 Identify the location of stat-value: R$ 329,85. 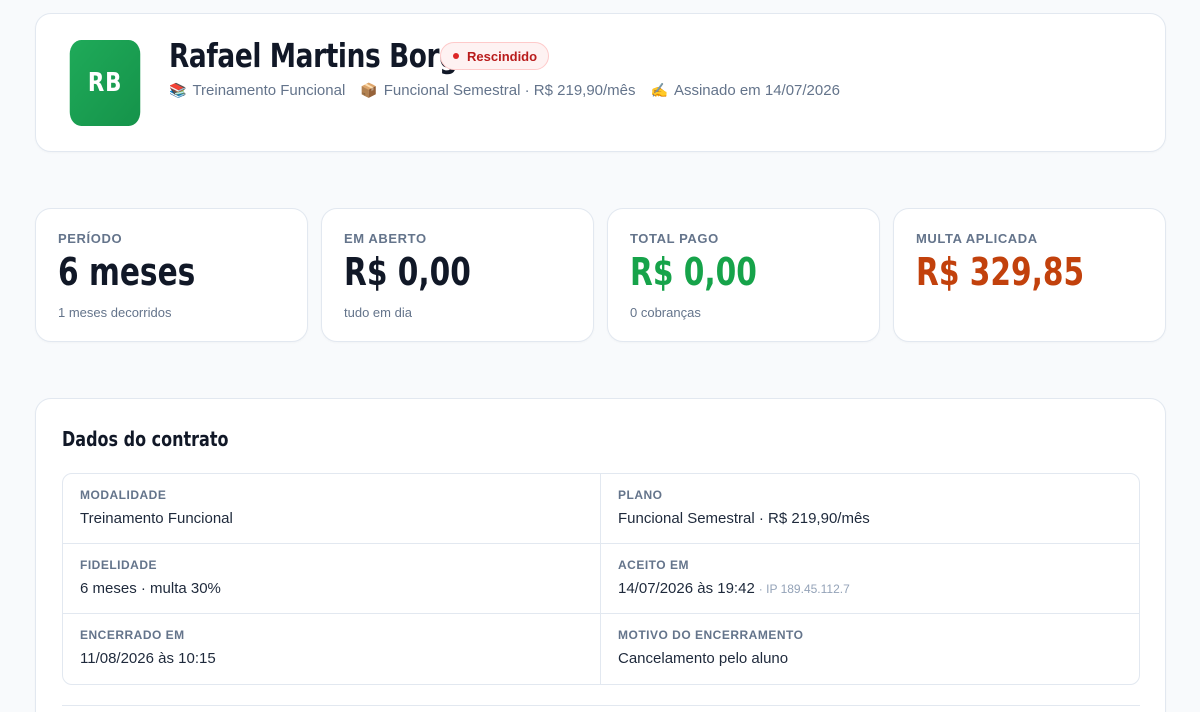
(1000, 272).